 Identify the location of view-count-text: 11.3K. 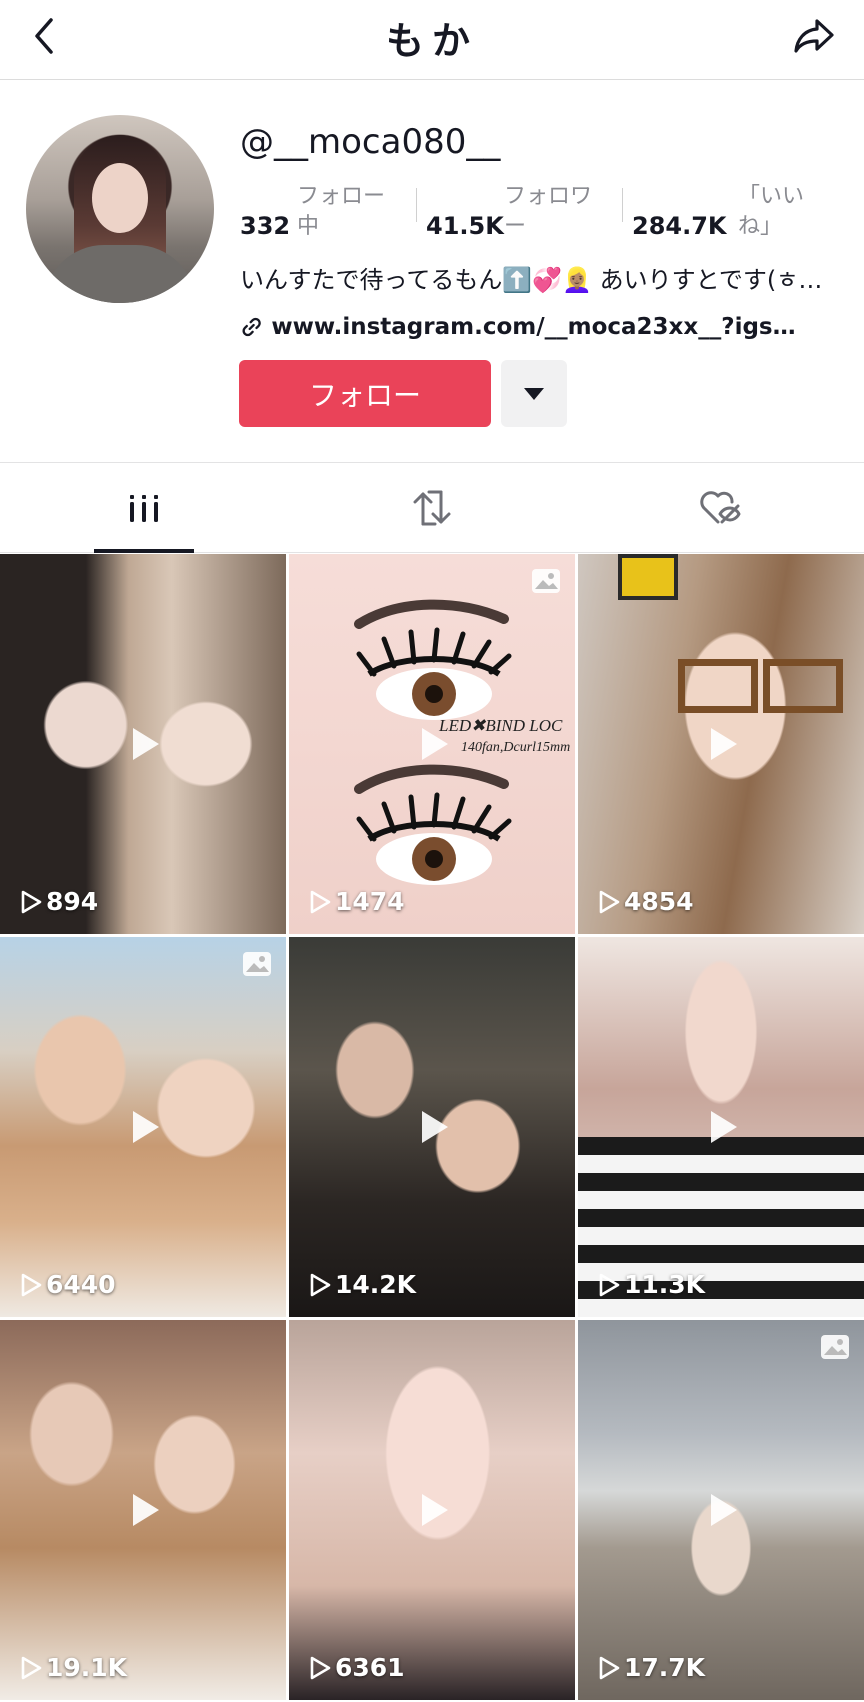
(665, 1284).